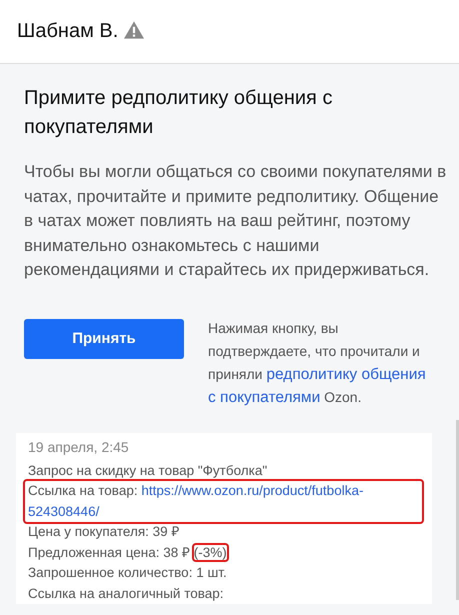 The image size is (459, 615). Describe the element at coordinates (104, 532) in the screenshot. I see `message-line: Цена у покупателя: 39 ₽` at that location.